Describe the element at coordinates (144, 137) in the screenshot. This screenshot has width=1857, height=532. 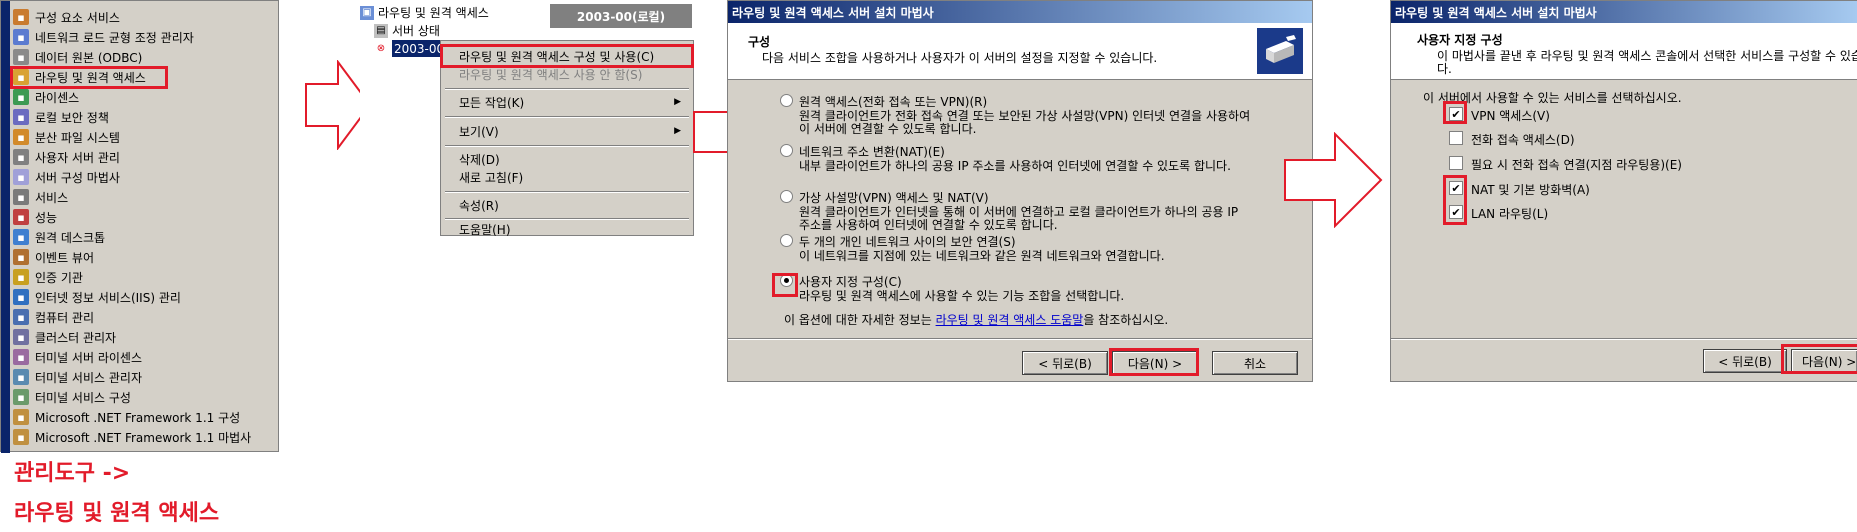
I see `admin-menu-item: ▪ 분산 파일 시스템` at that location.